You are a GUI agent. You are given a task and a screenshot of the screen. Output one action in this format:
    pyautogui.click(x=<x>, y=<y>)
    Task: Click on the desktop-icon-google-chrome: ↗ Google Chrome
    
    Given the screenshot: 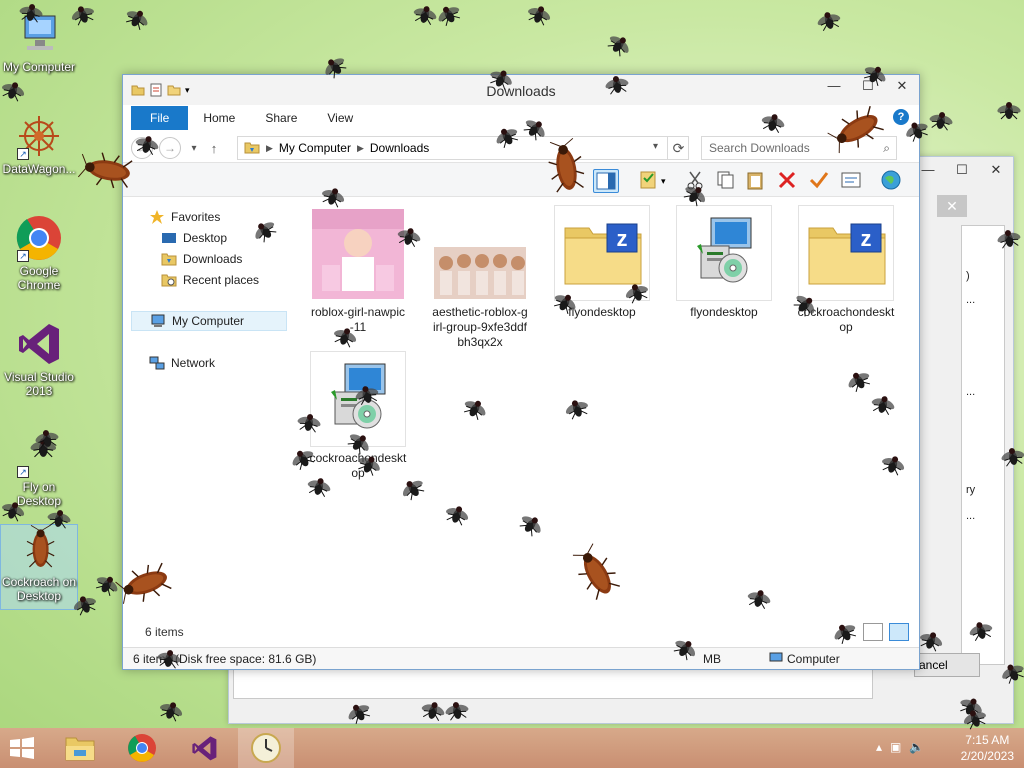 What is the action you would take?
    pyautogui.click(x=39, y=253)
    